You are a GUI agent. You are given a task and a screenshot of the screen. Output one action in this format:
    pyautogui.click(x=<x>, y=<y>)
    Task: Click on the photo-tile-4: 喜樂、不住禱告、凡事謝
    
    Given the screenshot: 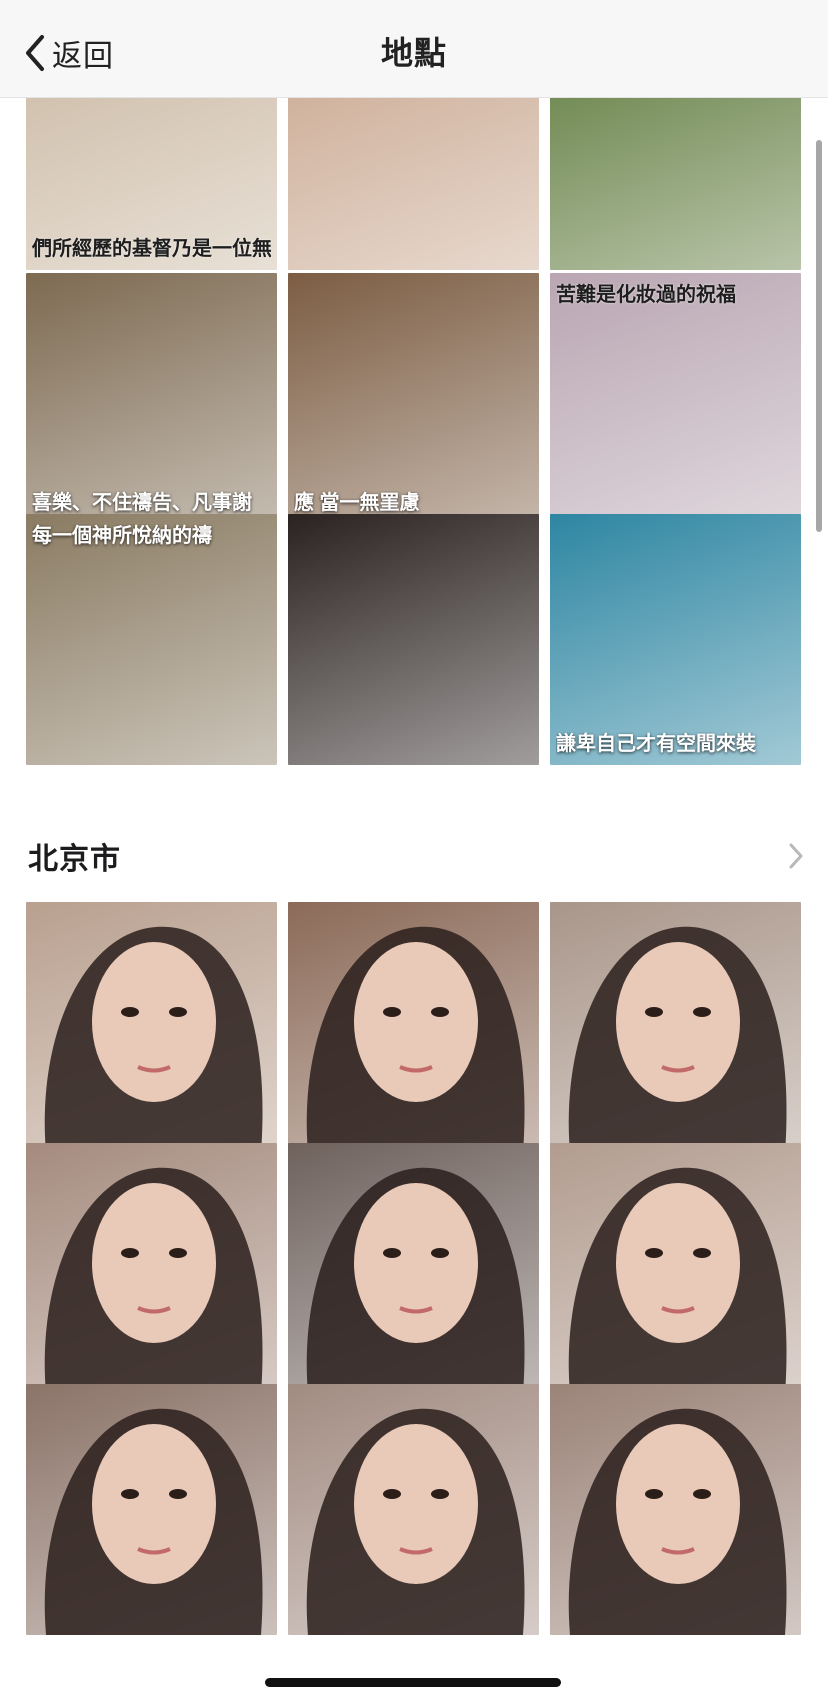 What is the action you would take?
    pyautogui.click(x=151, y=398)
    